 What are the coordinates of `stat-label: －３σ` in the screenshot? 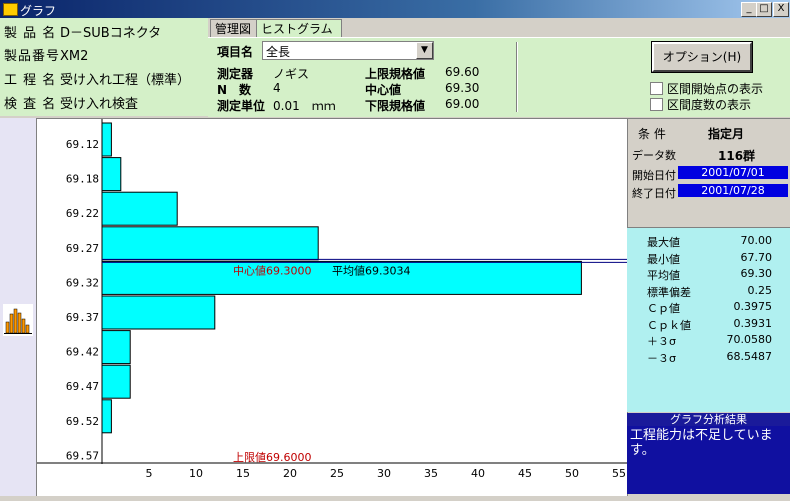 It's located at (661, 358).